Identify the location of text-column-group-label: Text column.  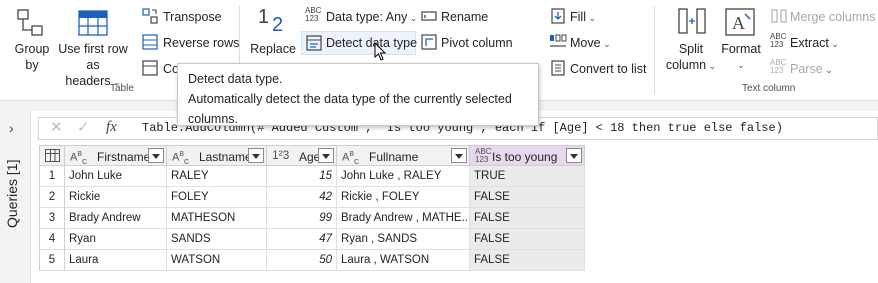
(769, 88).